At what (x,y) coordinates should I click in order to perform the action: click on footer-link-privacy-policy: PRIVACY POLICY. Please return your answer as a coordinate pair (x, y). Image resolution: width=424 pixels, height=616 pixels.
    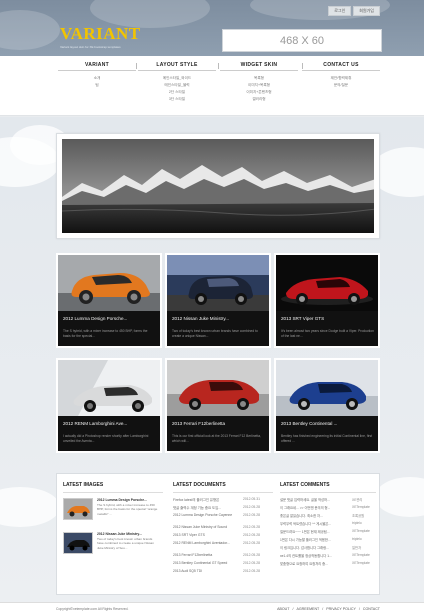
    Looking at the image, I should click on (341, 609).